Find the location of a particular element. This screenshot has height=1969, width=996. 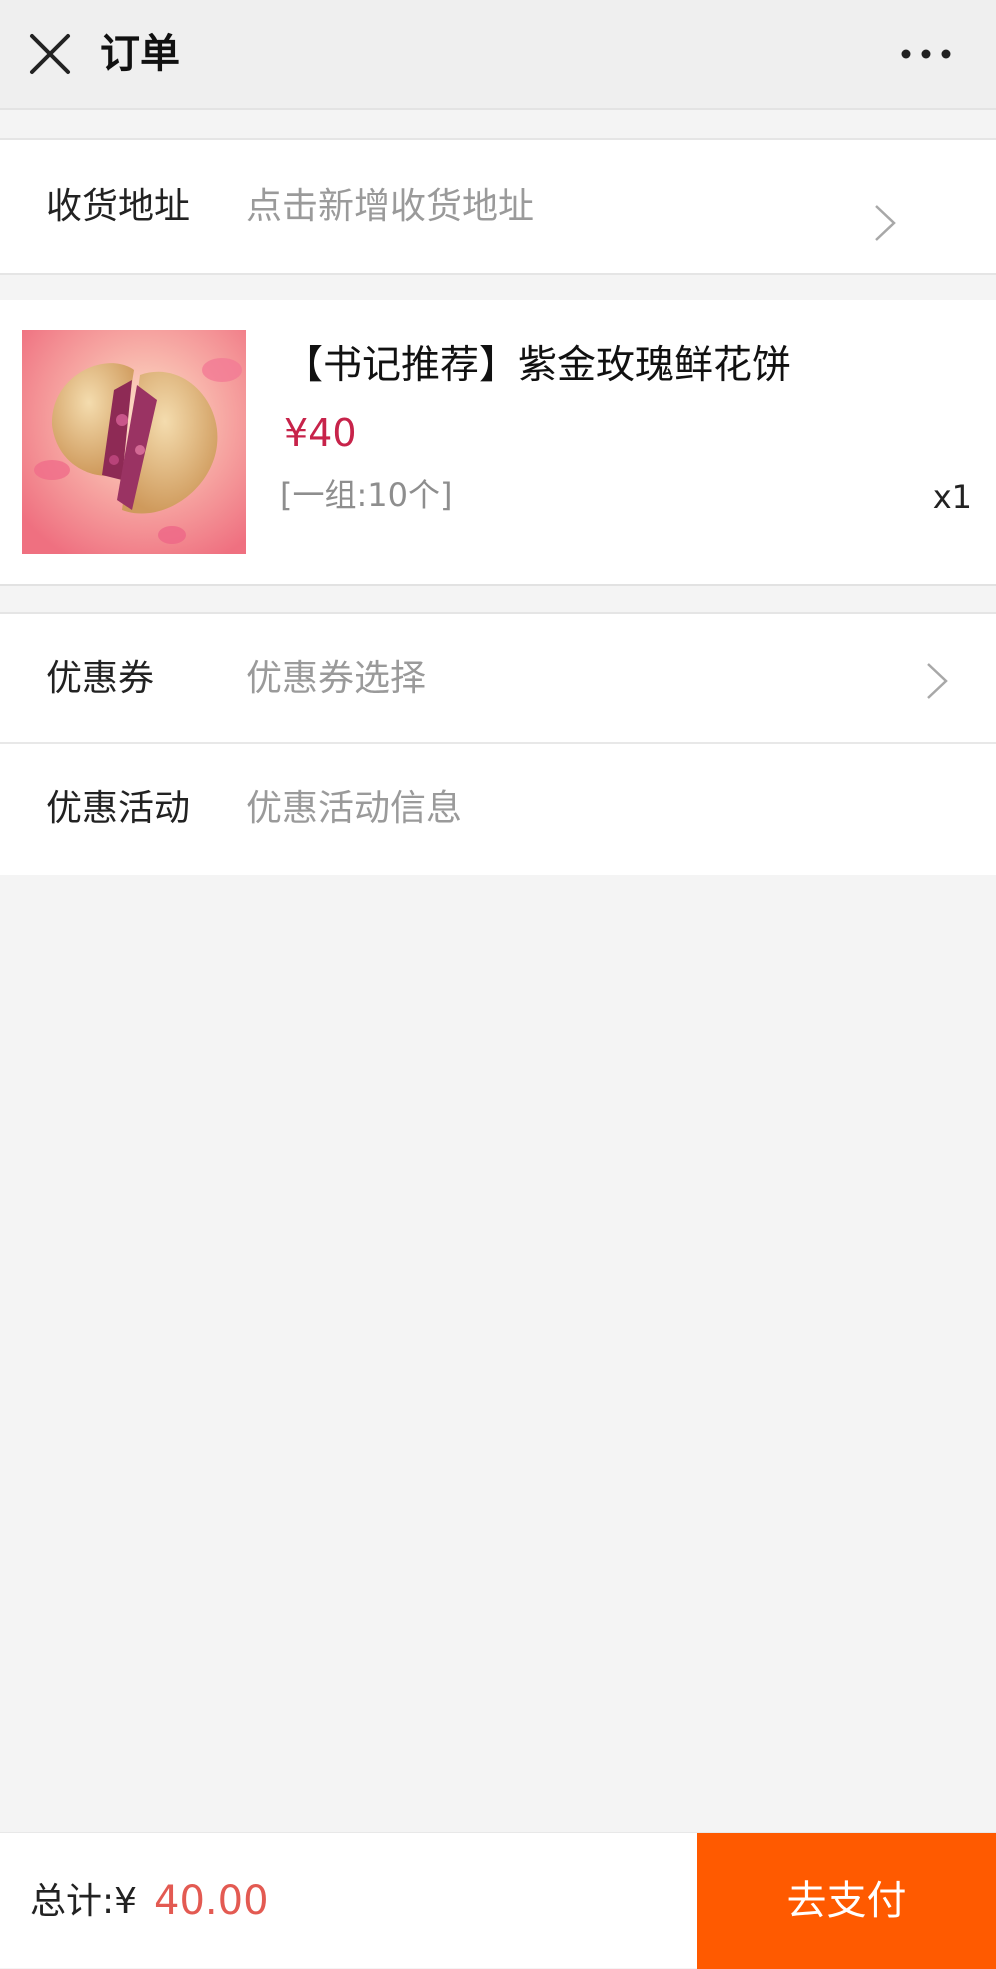

product-image is located at coordinates (134, 442).